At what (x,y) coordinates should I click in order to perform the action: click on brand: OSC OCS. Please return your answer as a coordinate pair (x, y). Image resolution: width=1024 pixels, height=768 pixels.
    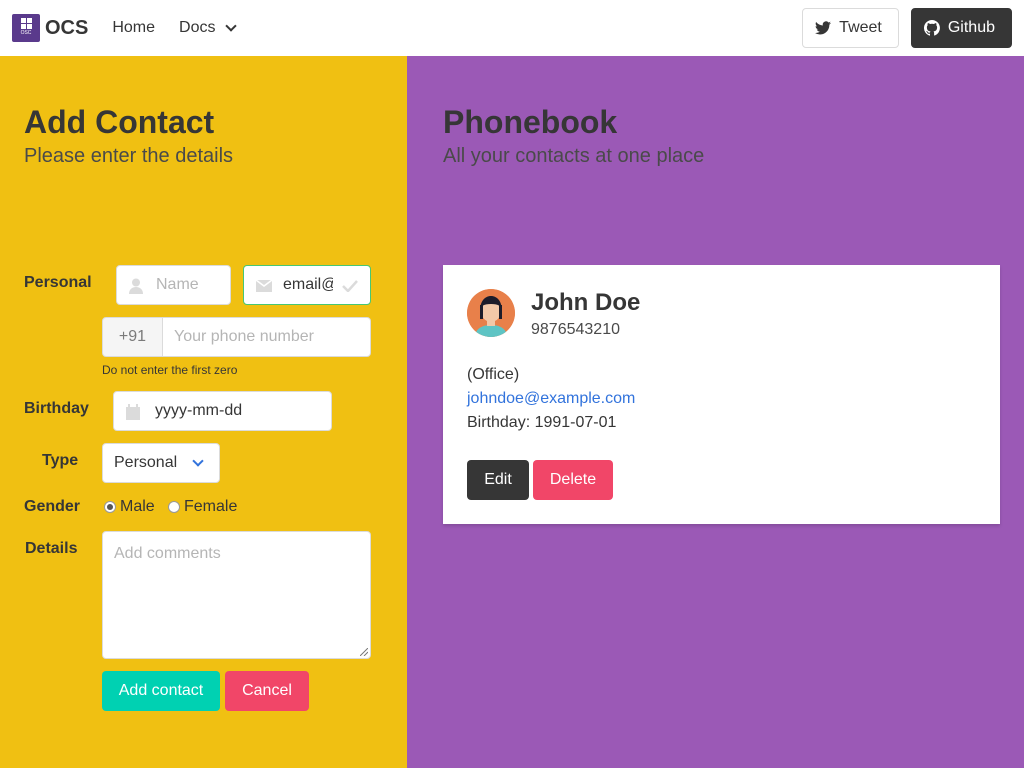
    Looking at the image, I should click on (50, 28).